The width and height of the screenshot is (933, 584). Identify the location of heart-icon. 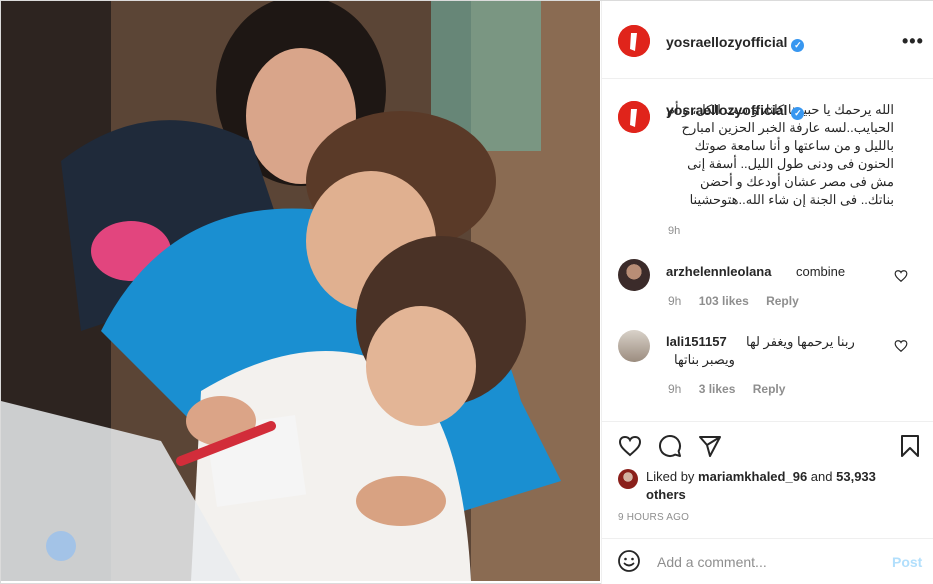
(630, 446).